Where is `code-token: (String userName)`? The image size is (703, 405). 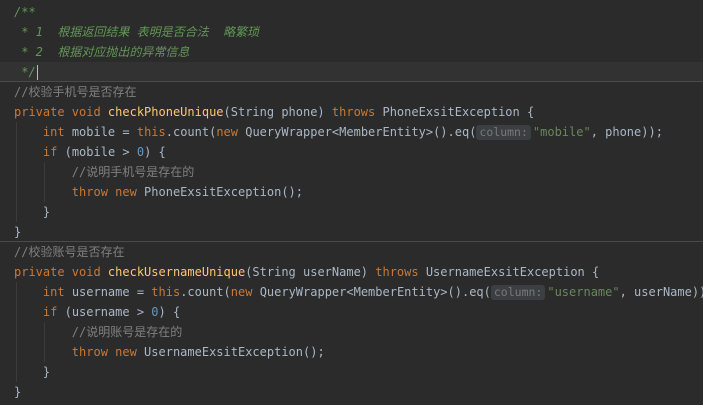 code-token: (String userName) is located at coordinates (310, 272).